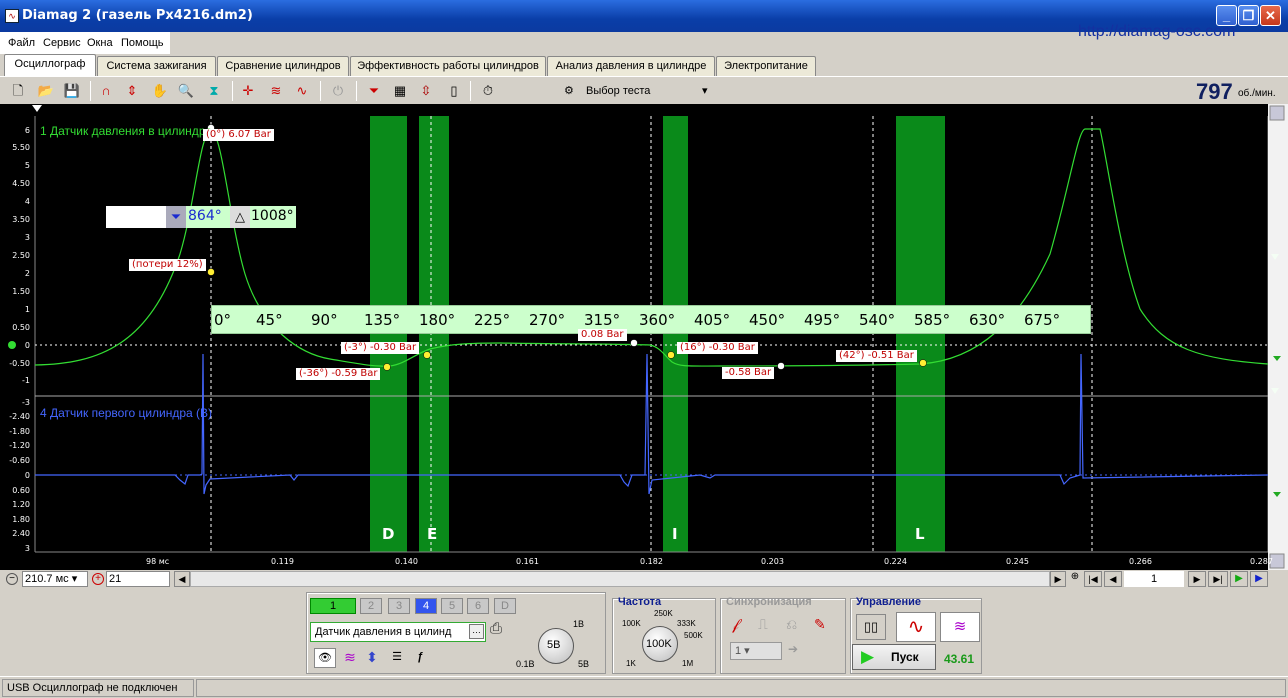 This screenshot has height=698, width=1288. I want to click on vertical-cursor-icon: ⇕, so click(132, 91).